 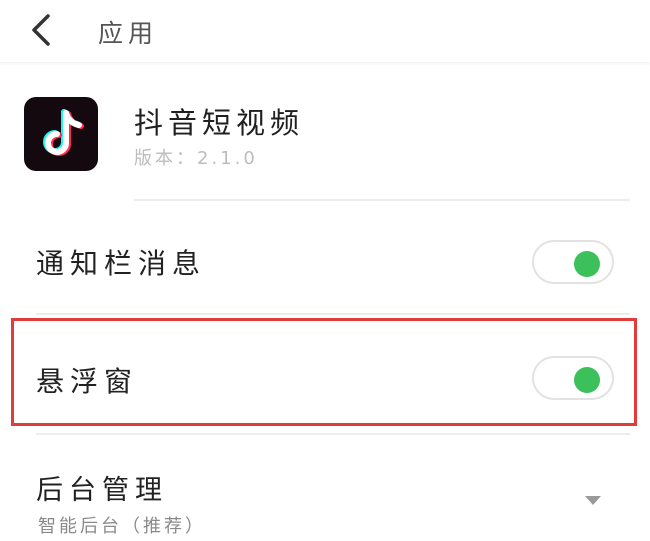 I want to click on notification-label: 通知栏消息, so click(x=121, y=263).